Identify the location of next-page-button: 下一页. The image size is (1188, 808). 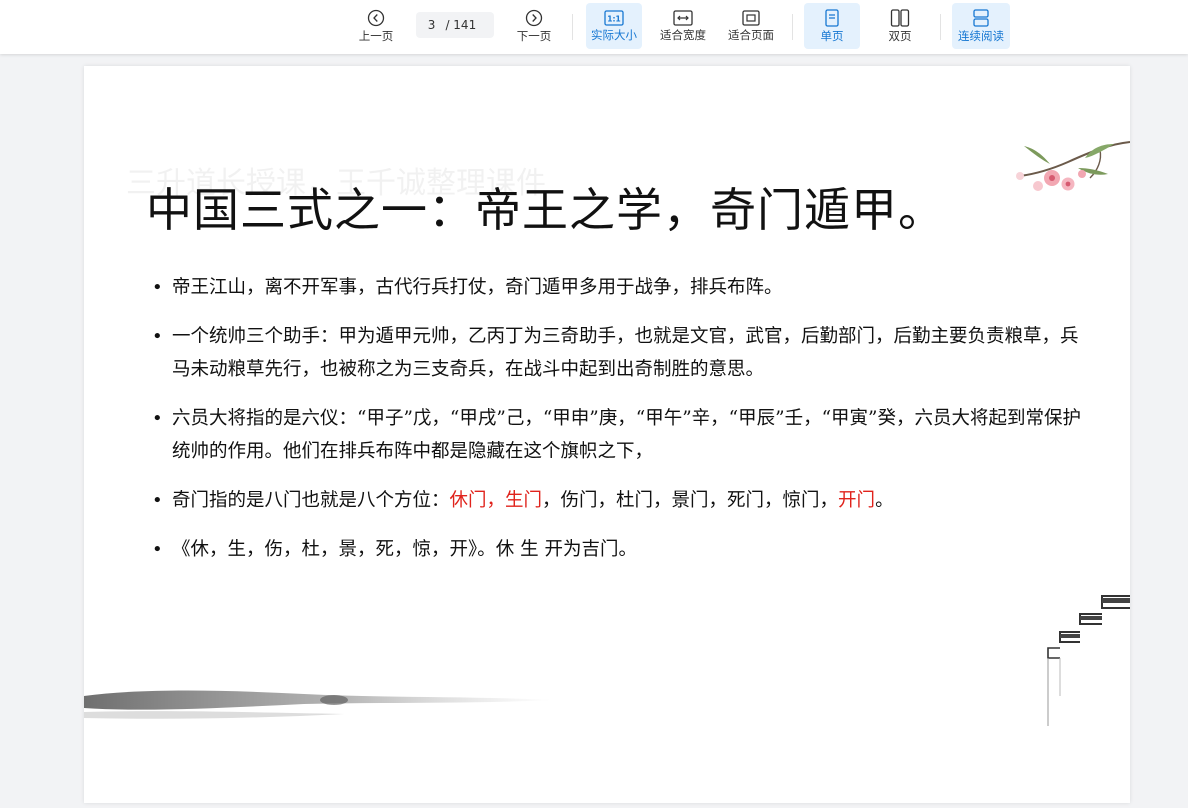
(534, 26).